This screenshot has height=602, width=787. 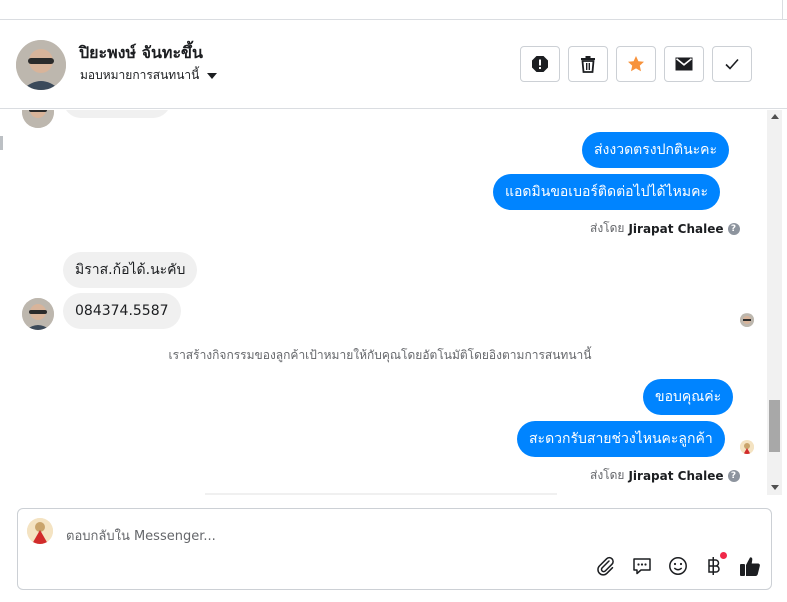 I want to click on check-icon, so click(x=732, y=64).